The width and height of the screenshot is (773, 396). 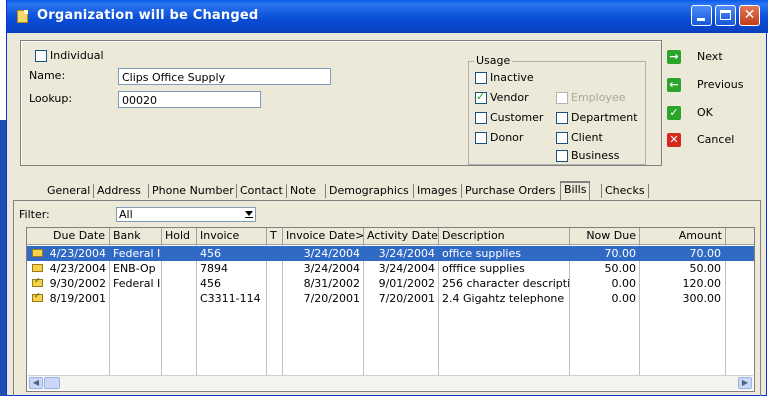 I want to click on tab-general: General, so click(x=68, y=191).